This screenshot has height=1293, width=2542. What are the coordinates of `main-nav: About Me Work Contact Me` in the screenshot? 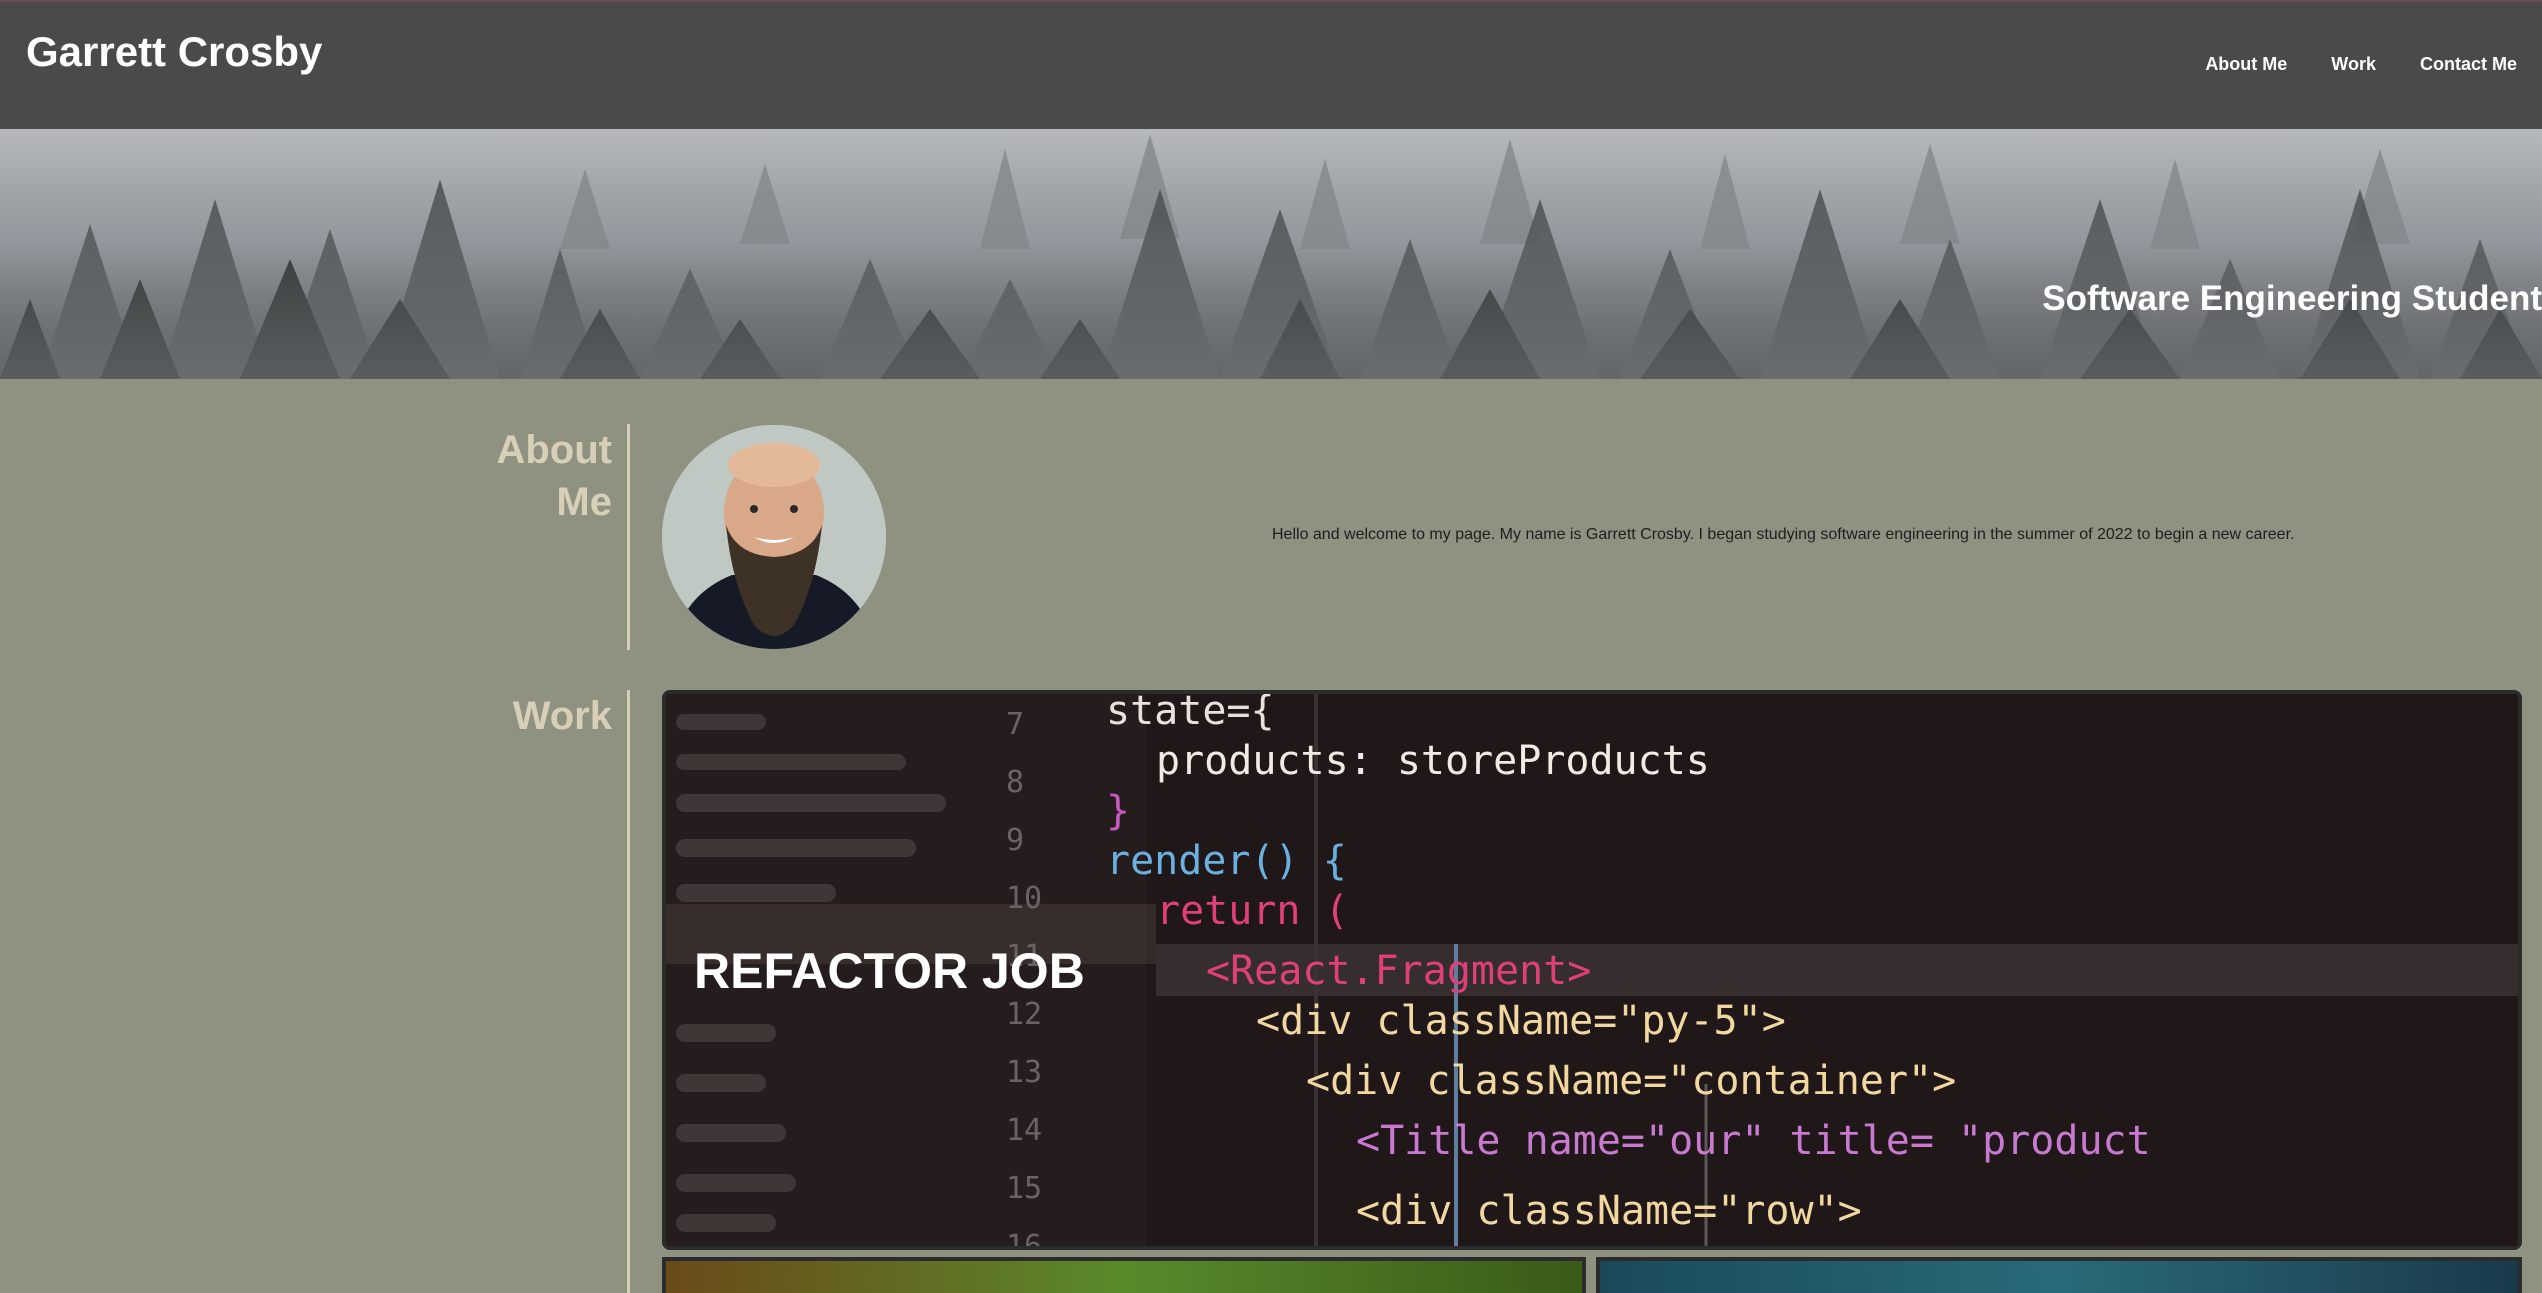 It's located at (2361, 64).